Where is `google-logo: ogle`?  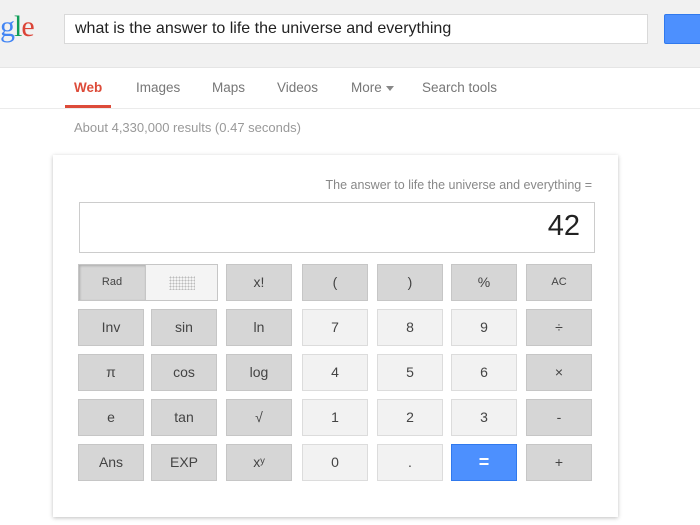
google-logo: ogle is located at coordinates (17, 27).